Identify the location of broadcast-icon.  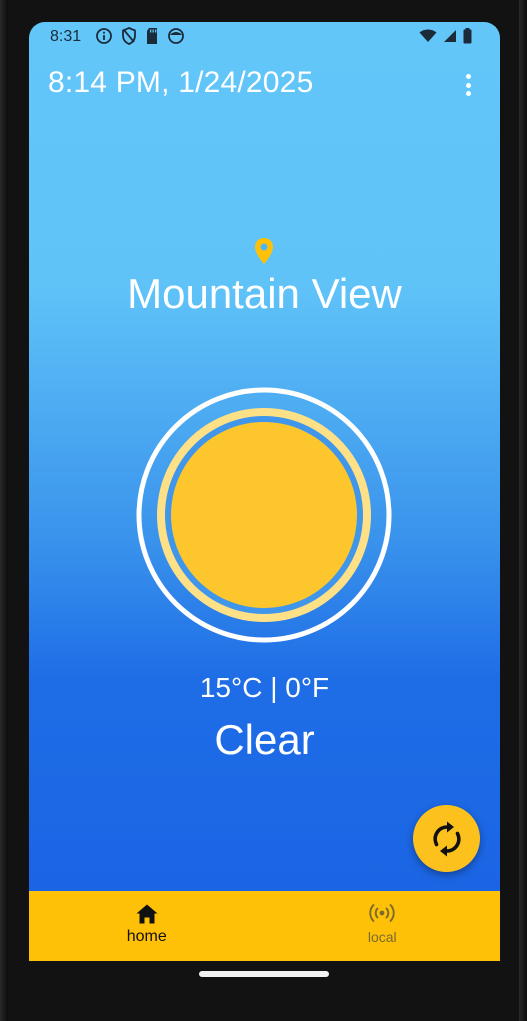
(382, 913).